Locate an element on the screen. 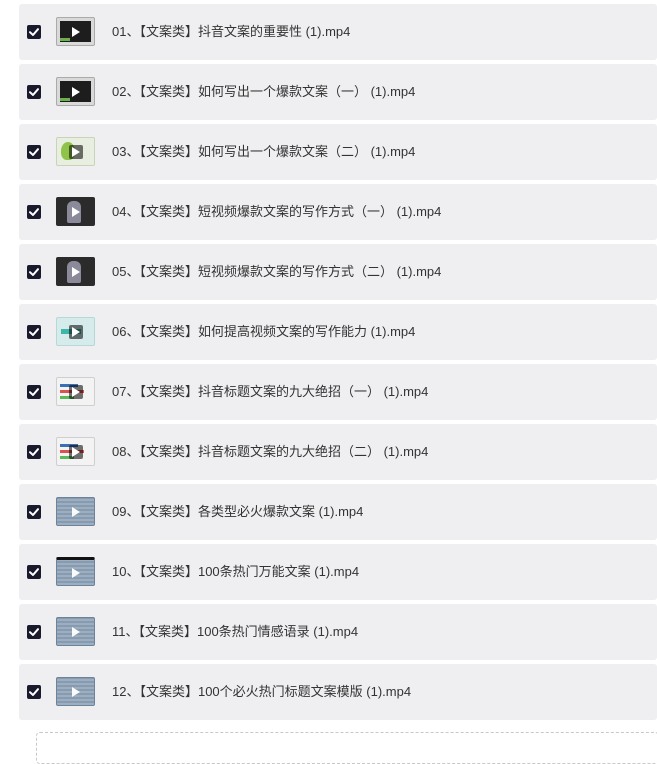 Image resolution: width=657 pixels, height=764 pixels. list-item: 12、【文案类】100个必火热门标题文案模版 (1).mp4 is located at coordinates (338, 692).